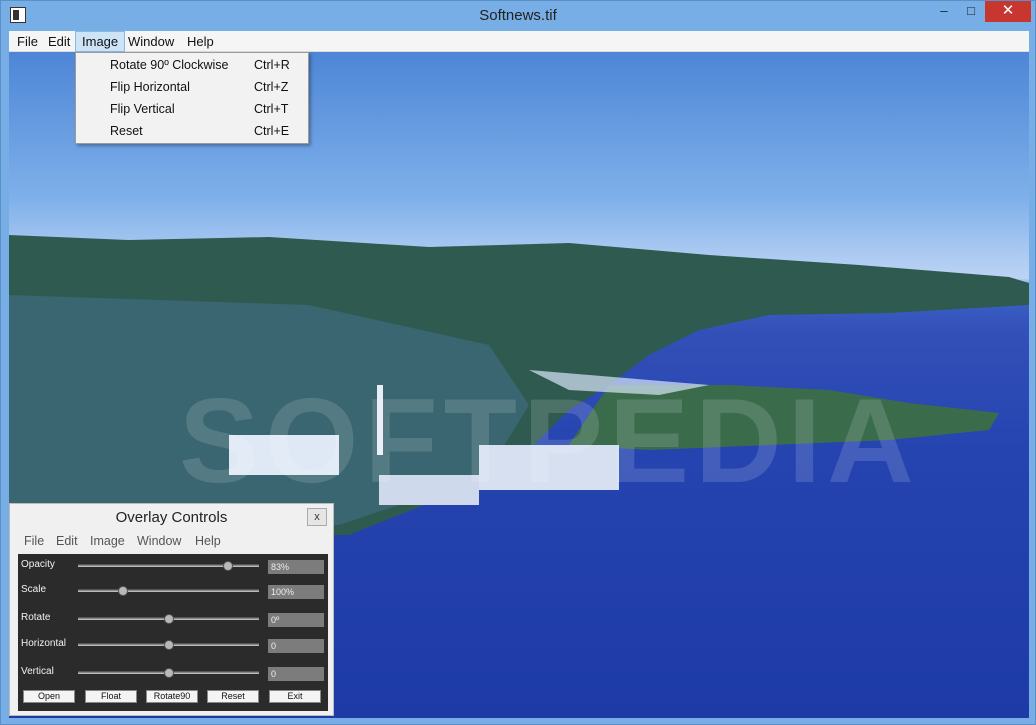 The image size is (1036, 725). What do you see at coordinates (549, 441) in the screenshot?
I see `softpedia-watermark: SOFTPEDIA` at bounding box center [549, 441].